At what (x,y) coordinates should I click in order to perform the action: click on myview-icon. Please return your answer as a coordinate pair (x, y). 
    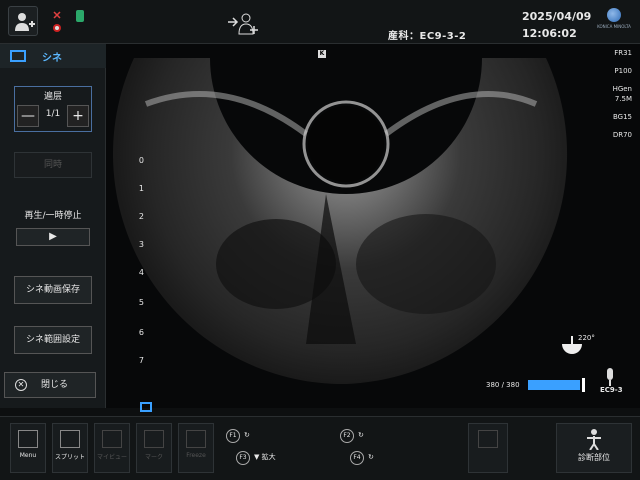
    Looking at the image, I should click on (112, 439).